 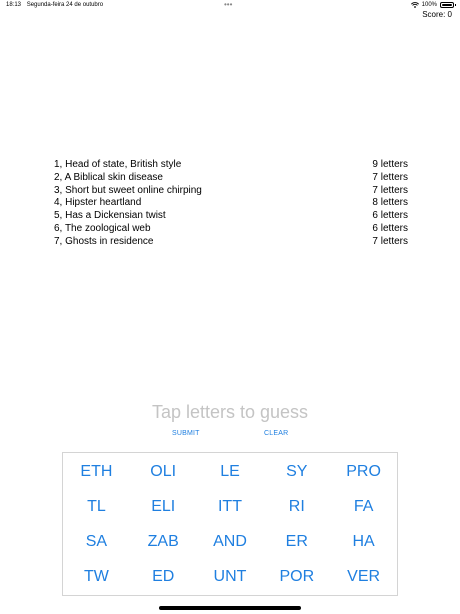 What do you see at coordinates (231, 178) in the screenshot?
I see `clue-row: 2, A Biblical skin disease 7 letters` at bounding box center [231, 178].